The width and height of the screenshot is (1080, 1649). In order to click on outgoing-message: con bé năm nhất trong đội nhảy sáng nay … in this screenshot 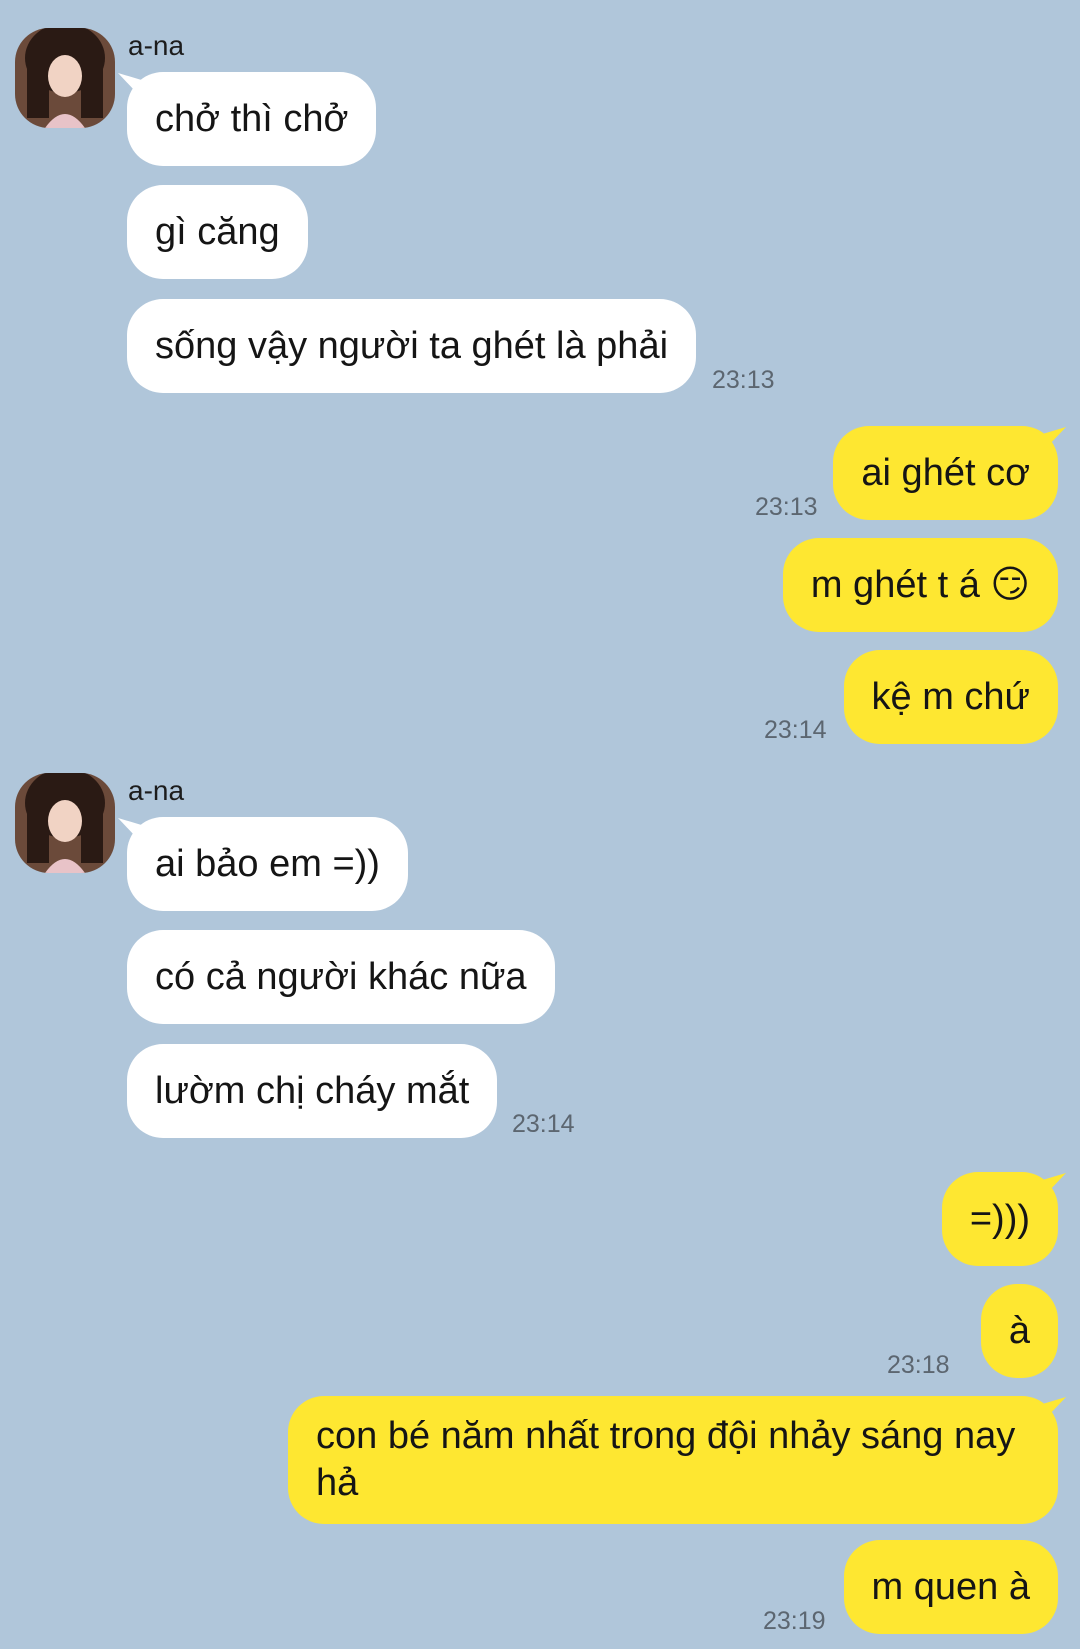, I will do `click(673, 1460)`.